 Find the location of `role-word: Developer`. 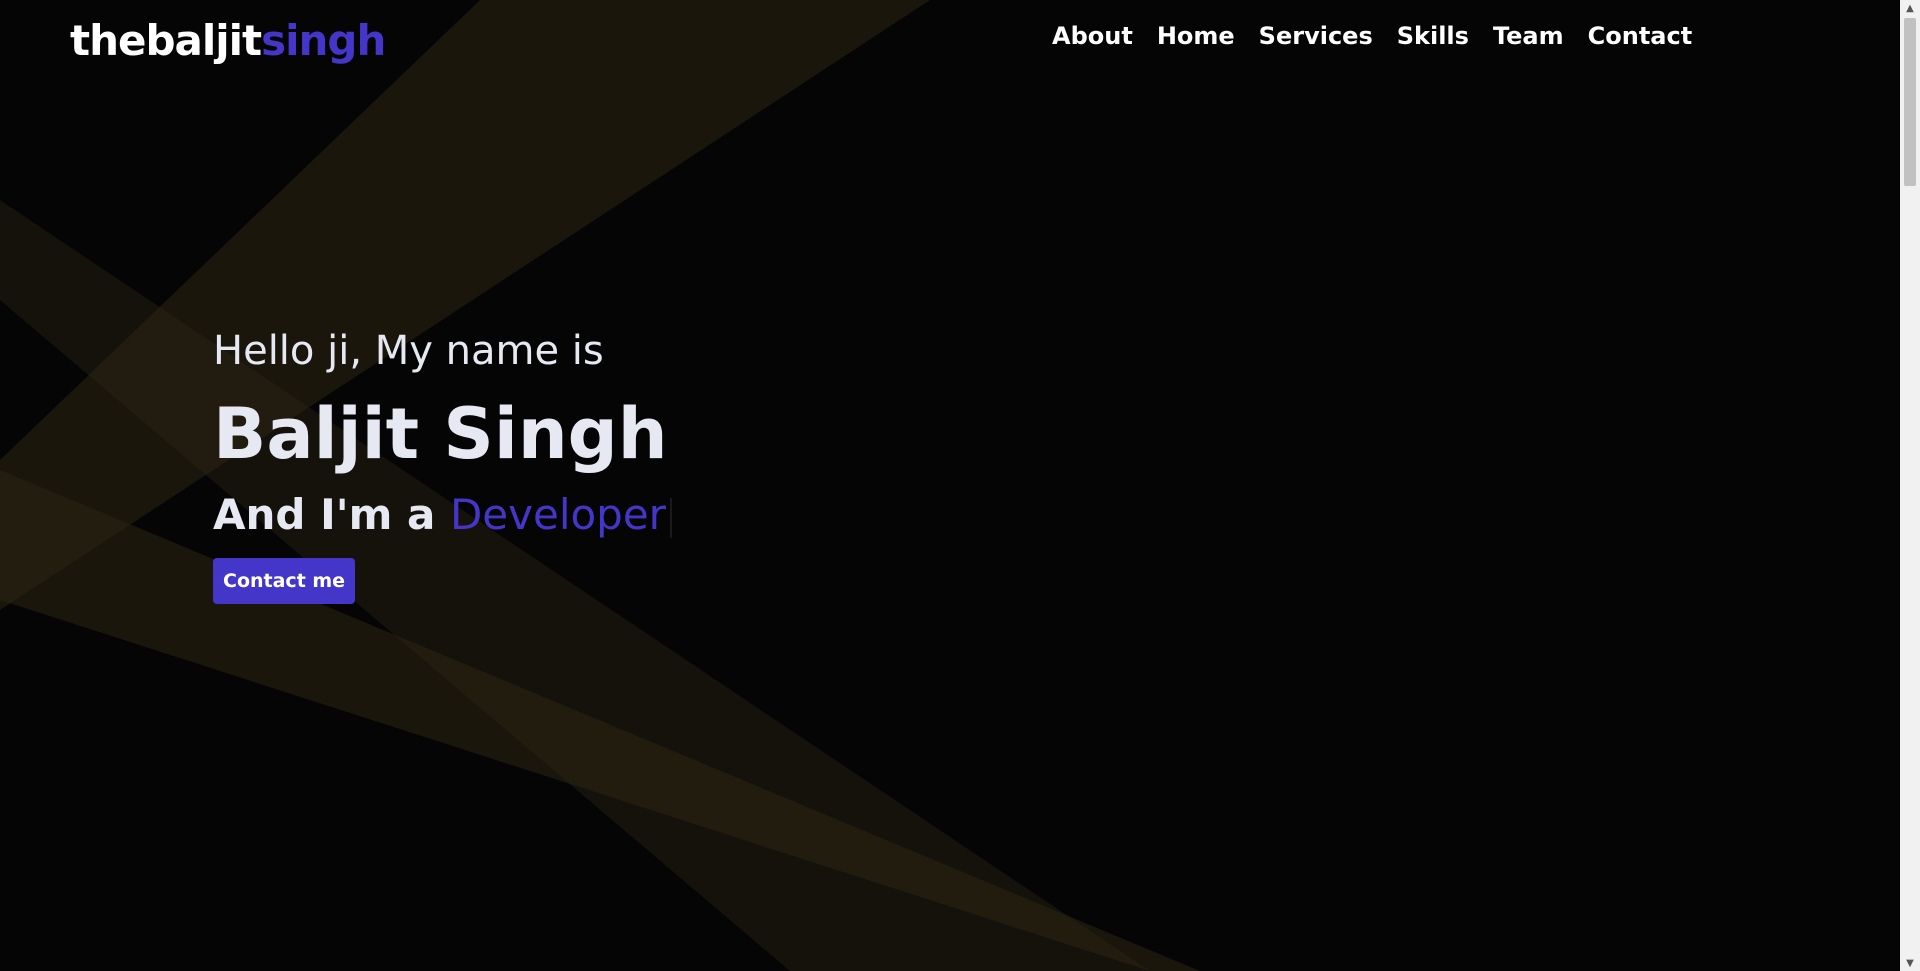

role-word: Developer is located at coordinates (557, 514).